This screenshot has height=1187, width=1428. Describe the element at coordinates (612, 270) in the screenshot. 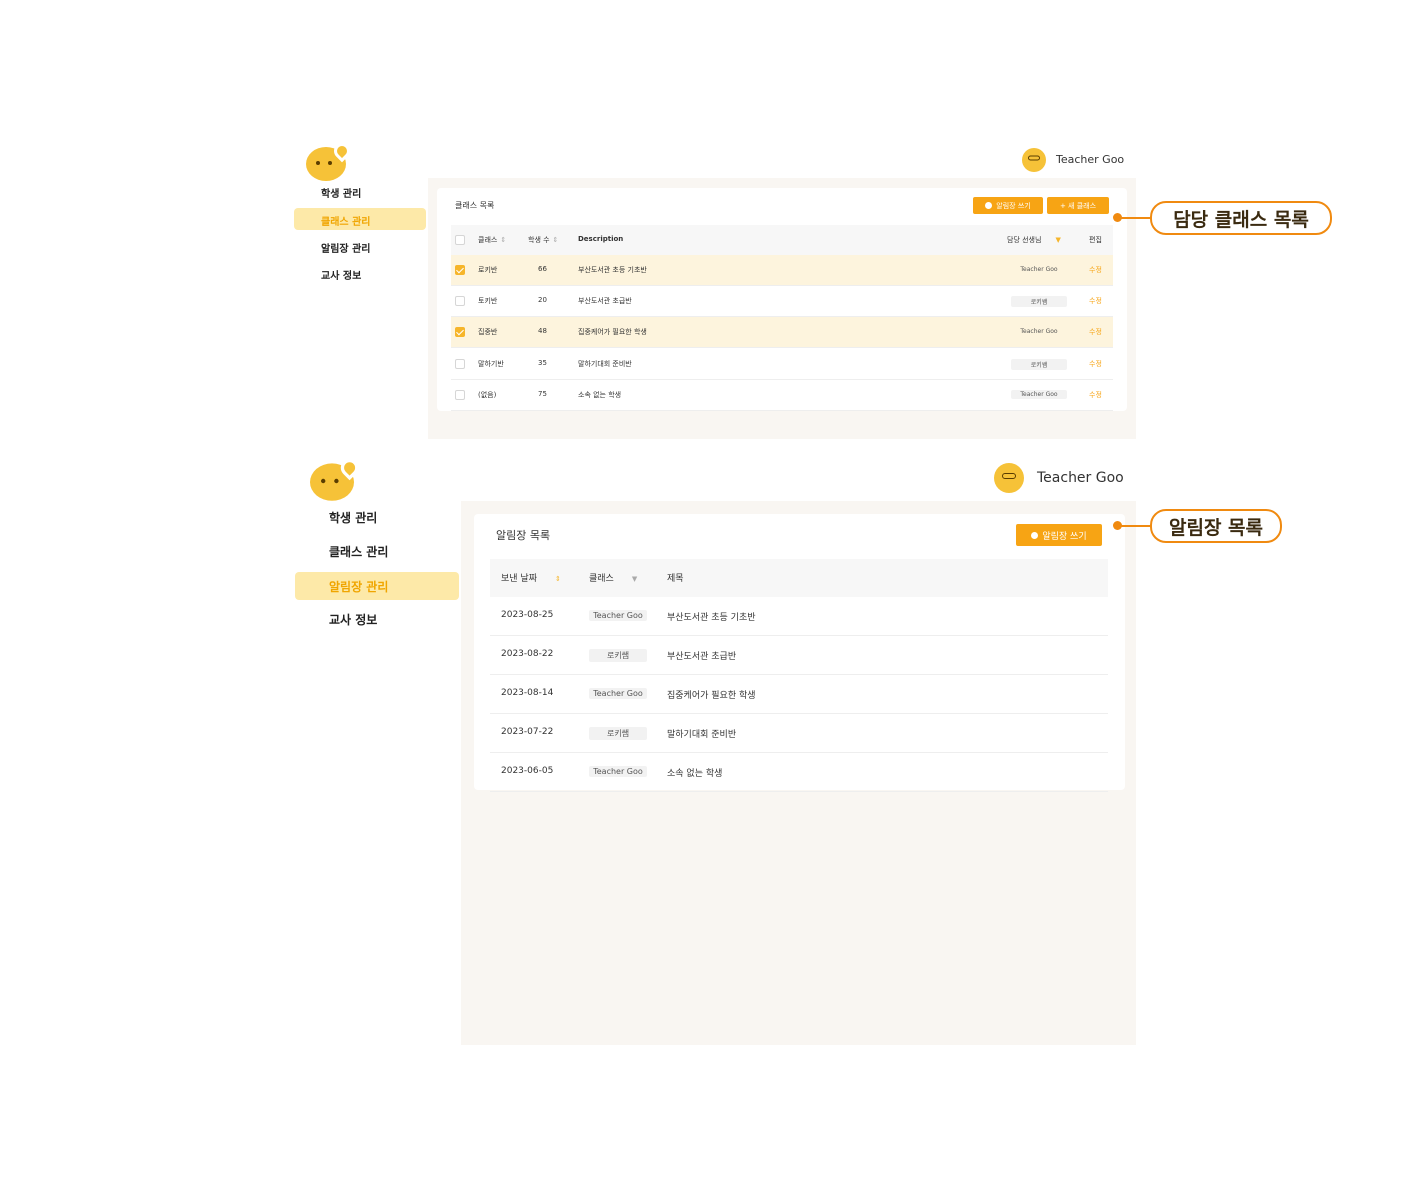

I see `description: 부산도서관 초등 기초반` at that location.